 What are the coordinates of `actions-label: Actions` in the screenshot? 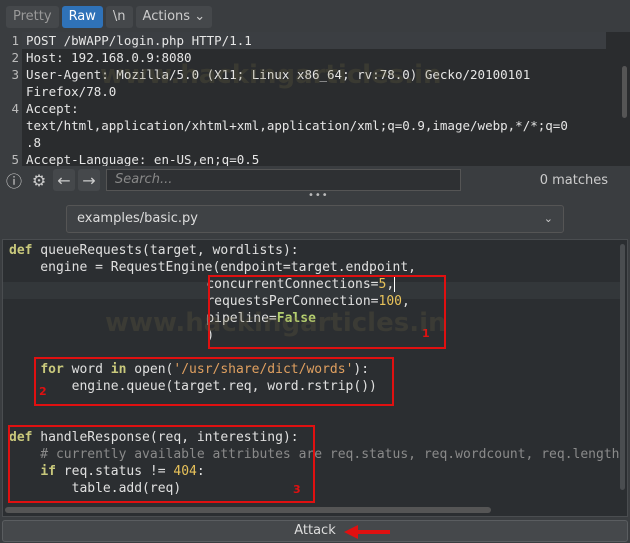 It's located at (166, 16).